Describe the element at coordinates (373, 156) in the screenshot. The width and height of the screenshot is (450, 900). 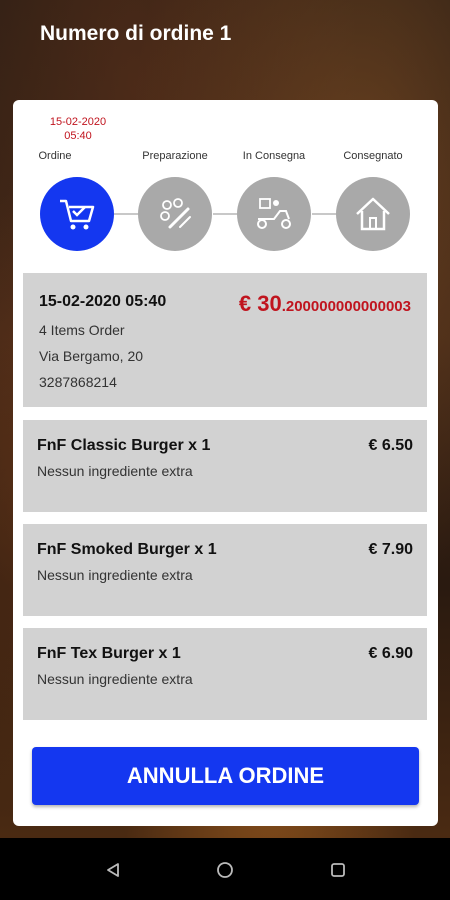
I see `step-label-consegnato: Consegnato` at that location.